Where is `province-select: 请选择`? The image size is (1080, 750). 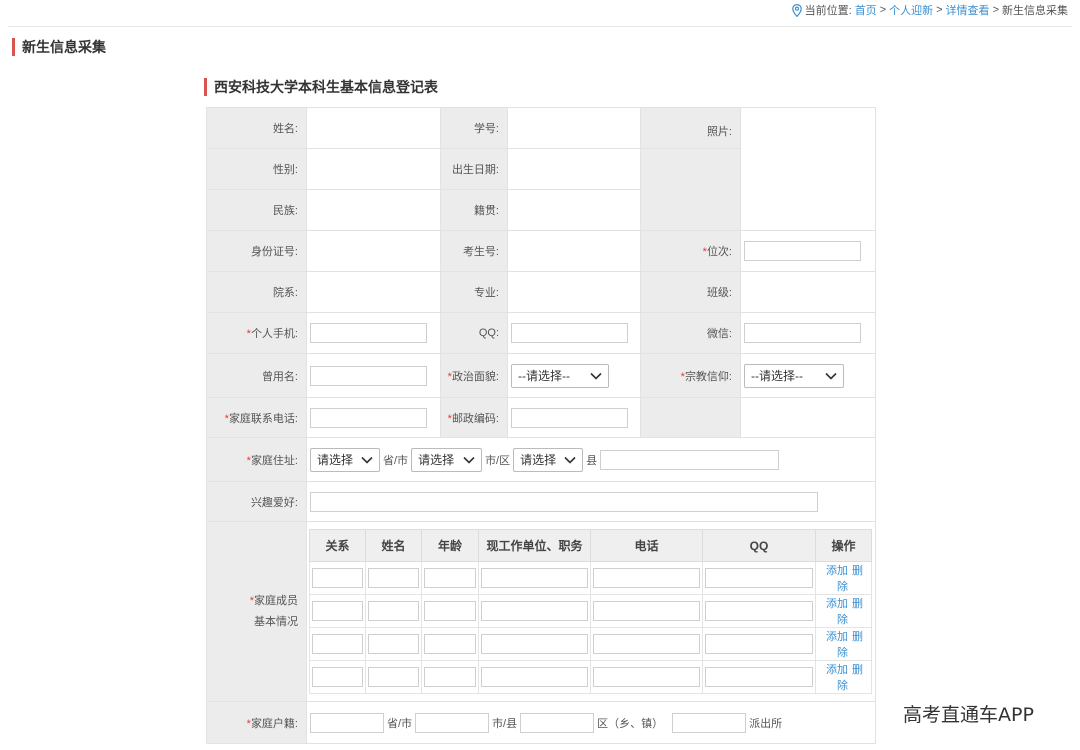
province-select: 请选择 is located at coordinates (345, 459).